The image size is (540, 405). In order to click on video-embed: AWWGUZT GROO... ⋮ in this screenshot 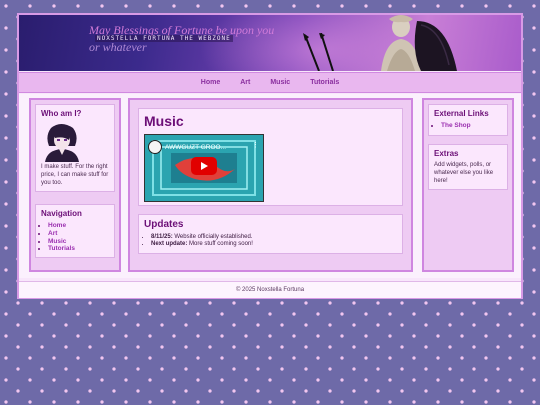, I will do `click(204, 168)`.